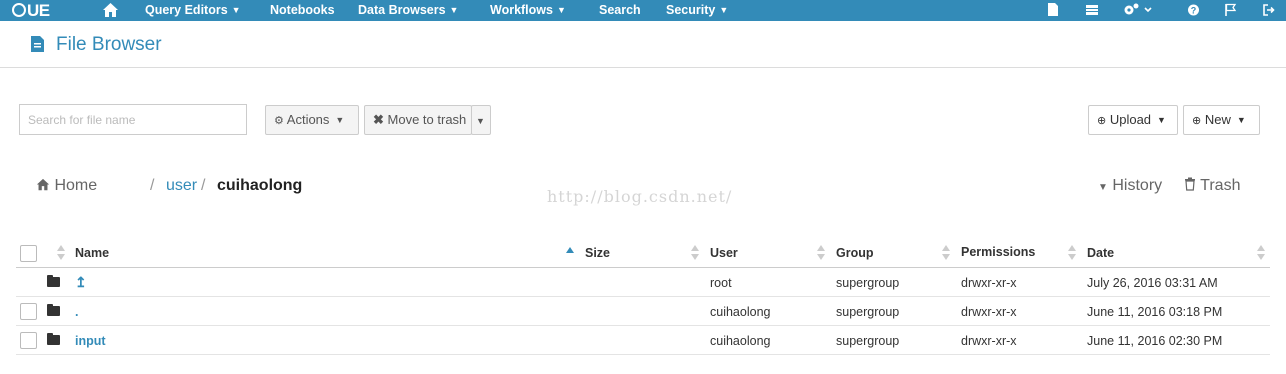 The height and width of the screenshot is (374, 1286). I want to click on move-to-trash-button: ✖ Move to trash, so click(418, 120).